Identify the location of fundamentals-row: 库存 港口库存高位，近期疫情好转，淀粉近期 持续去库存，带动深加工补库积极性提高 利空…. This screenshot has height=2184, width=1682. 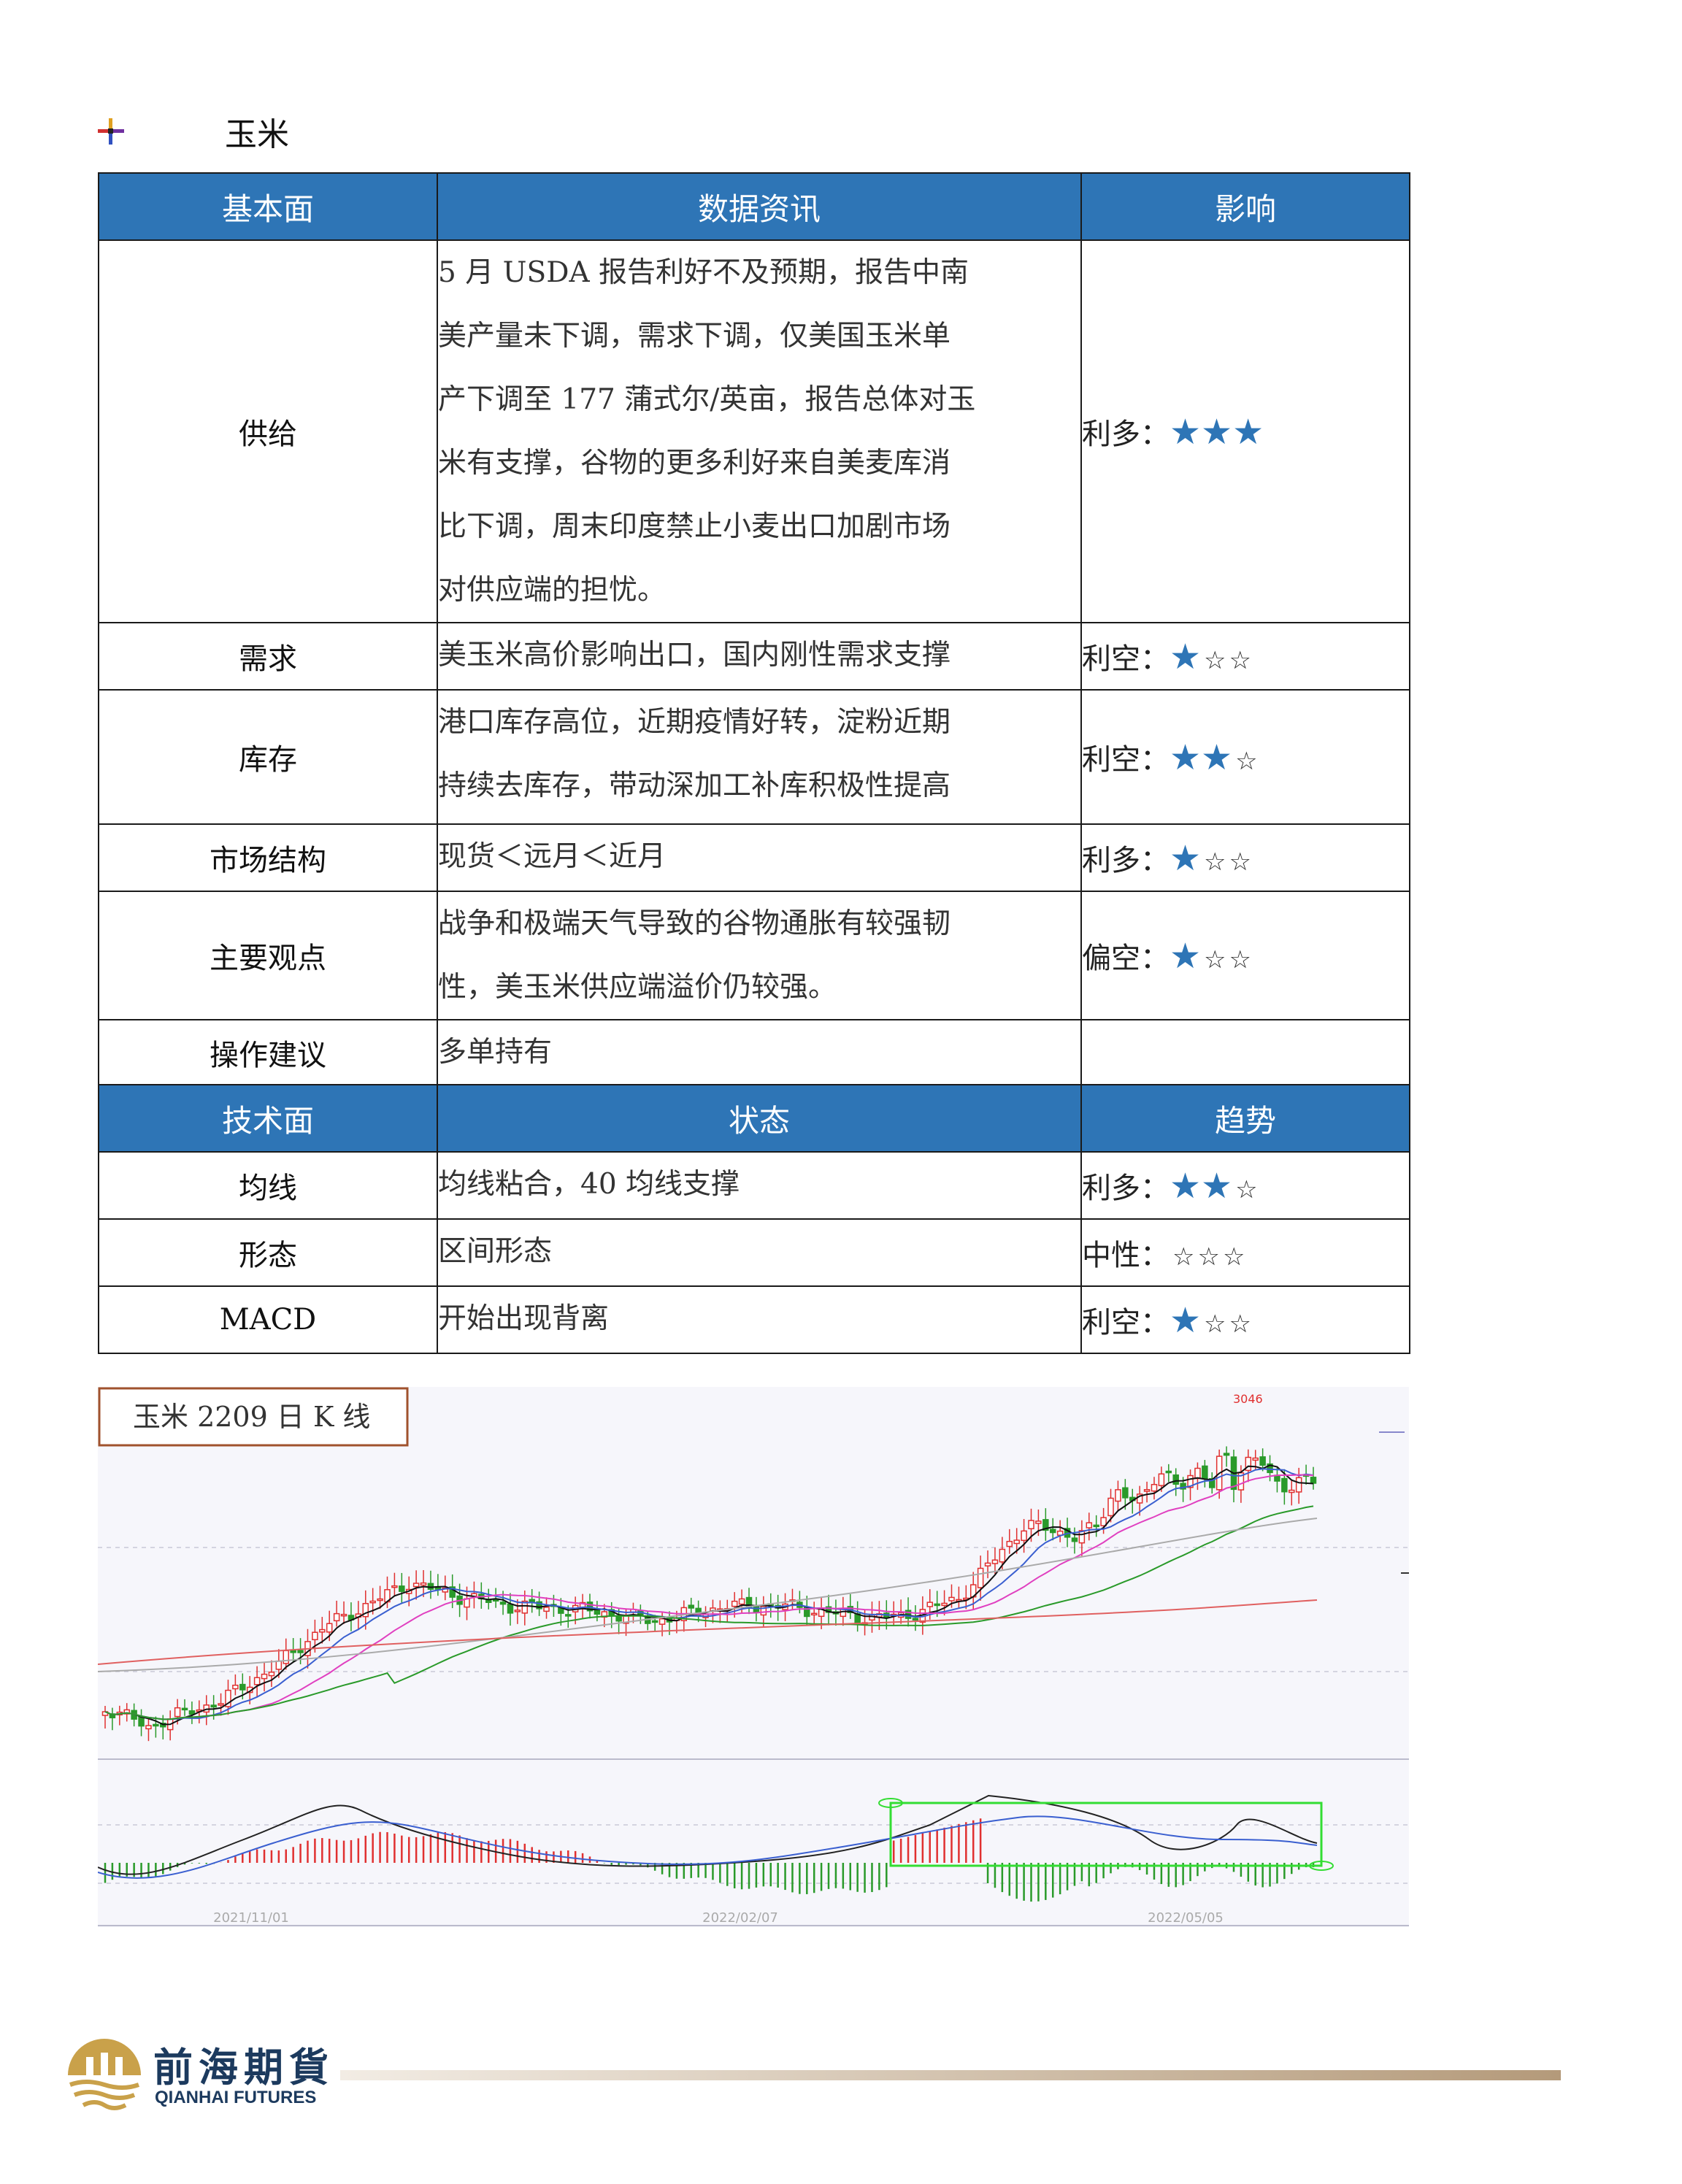
(754, 757).